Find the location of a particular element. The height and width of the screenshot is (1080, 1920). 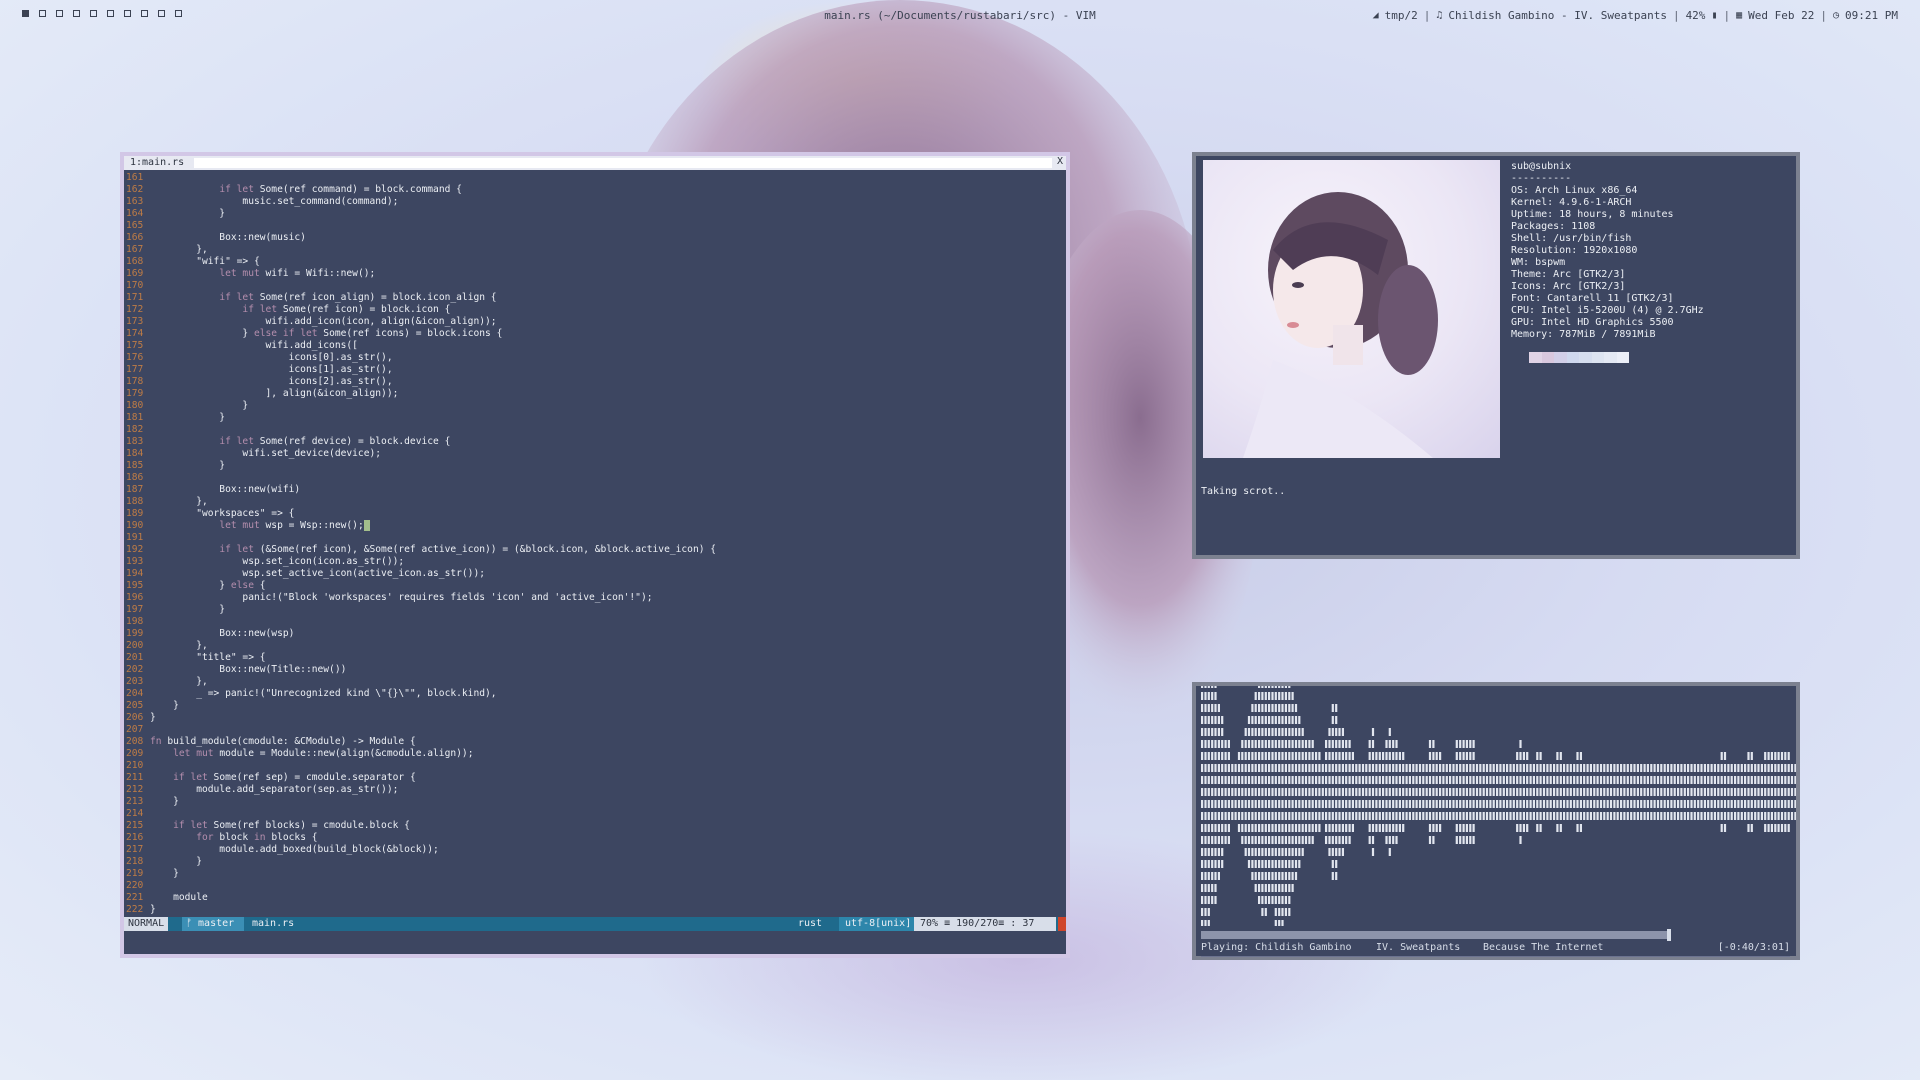

code-line: 178 icons[2].as_str(), is located at coordinates (595, 382).